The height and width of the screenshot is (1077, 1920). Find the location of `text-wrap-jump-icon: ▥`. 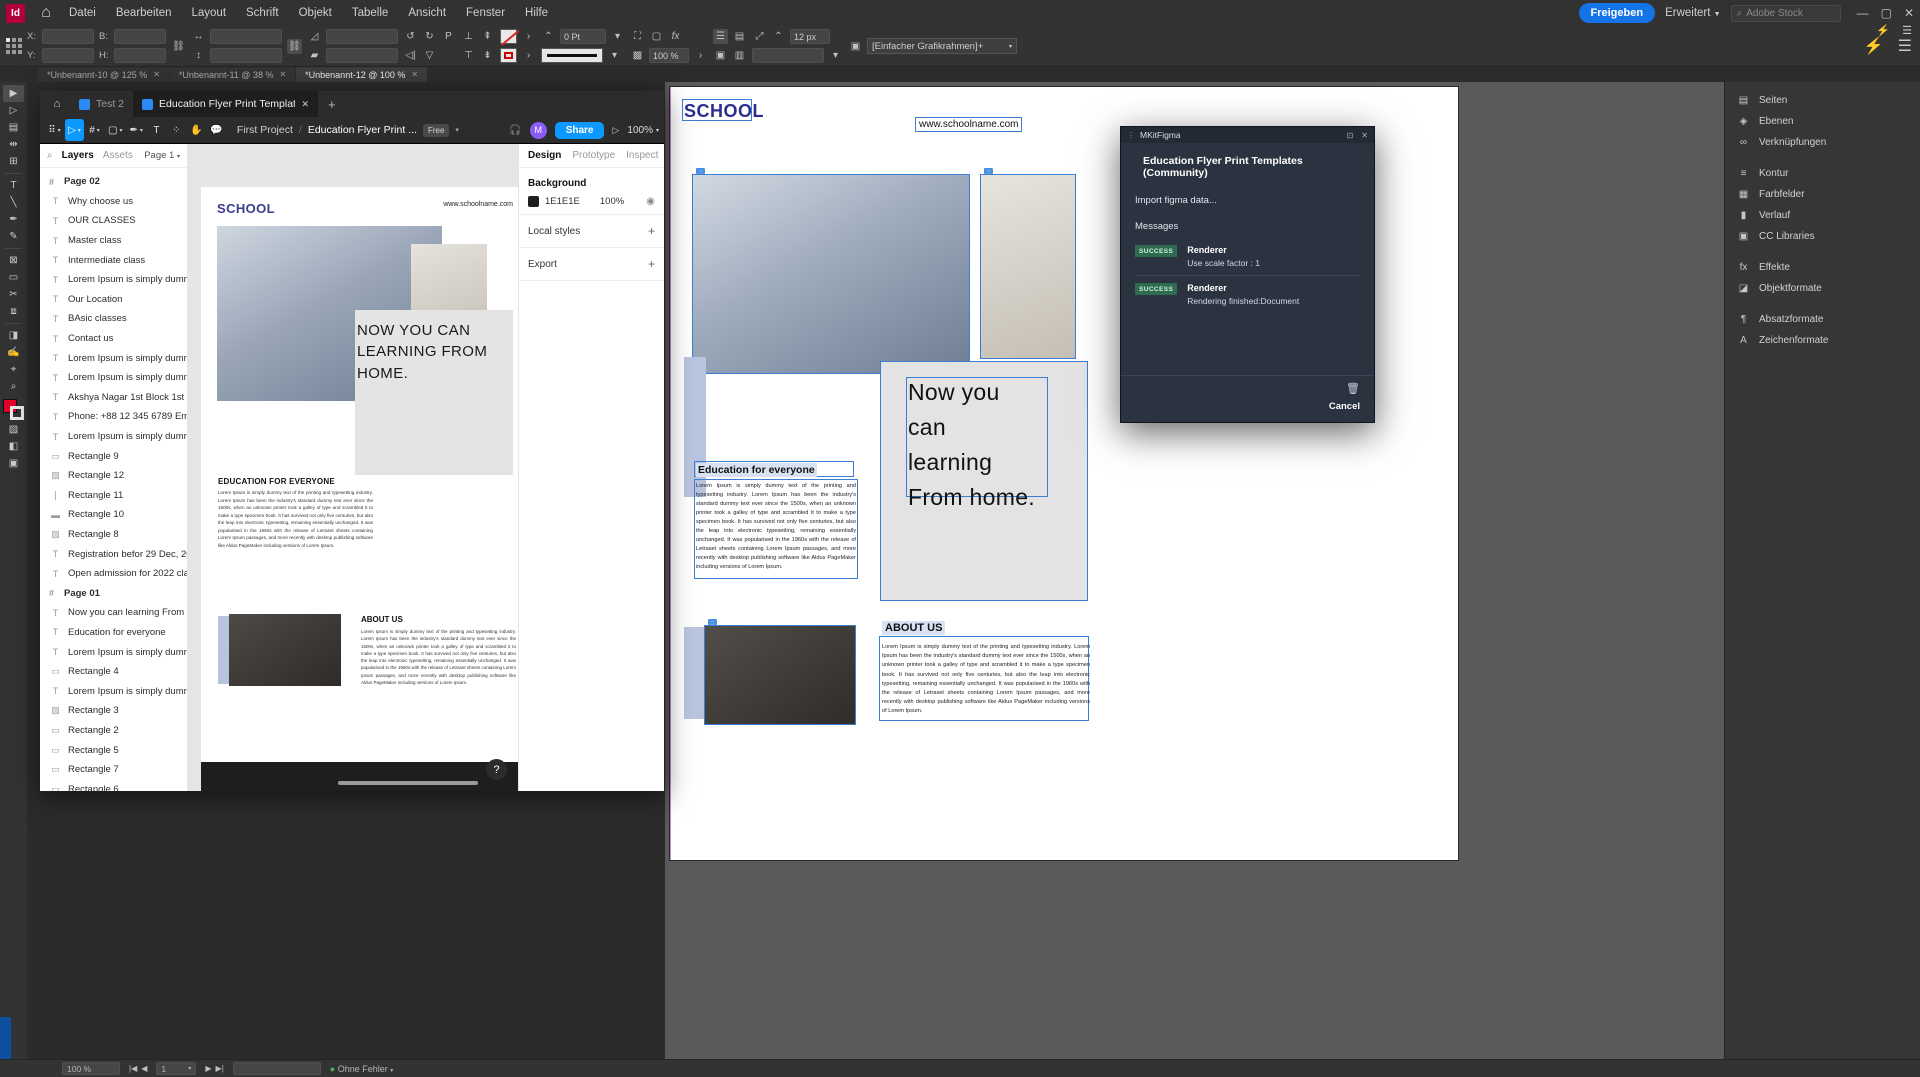

text-wrap-jump-icon: ▥ is located at coordinates (739, 55).